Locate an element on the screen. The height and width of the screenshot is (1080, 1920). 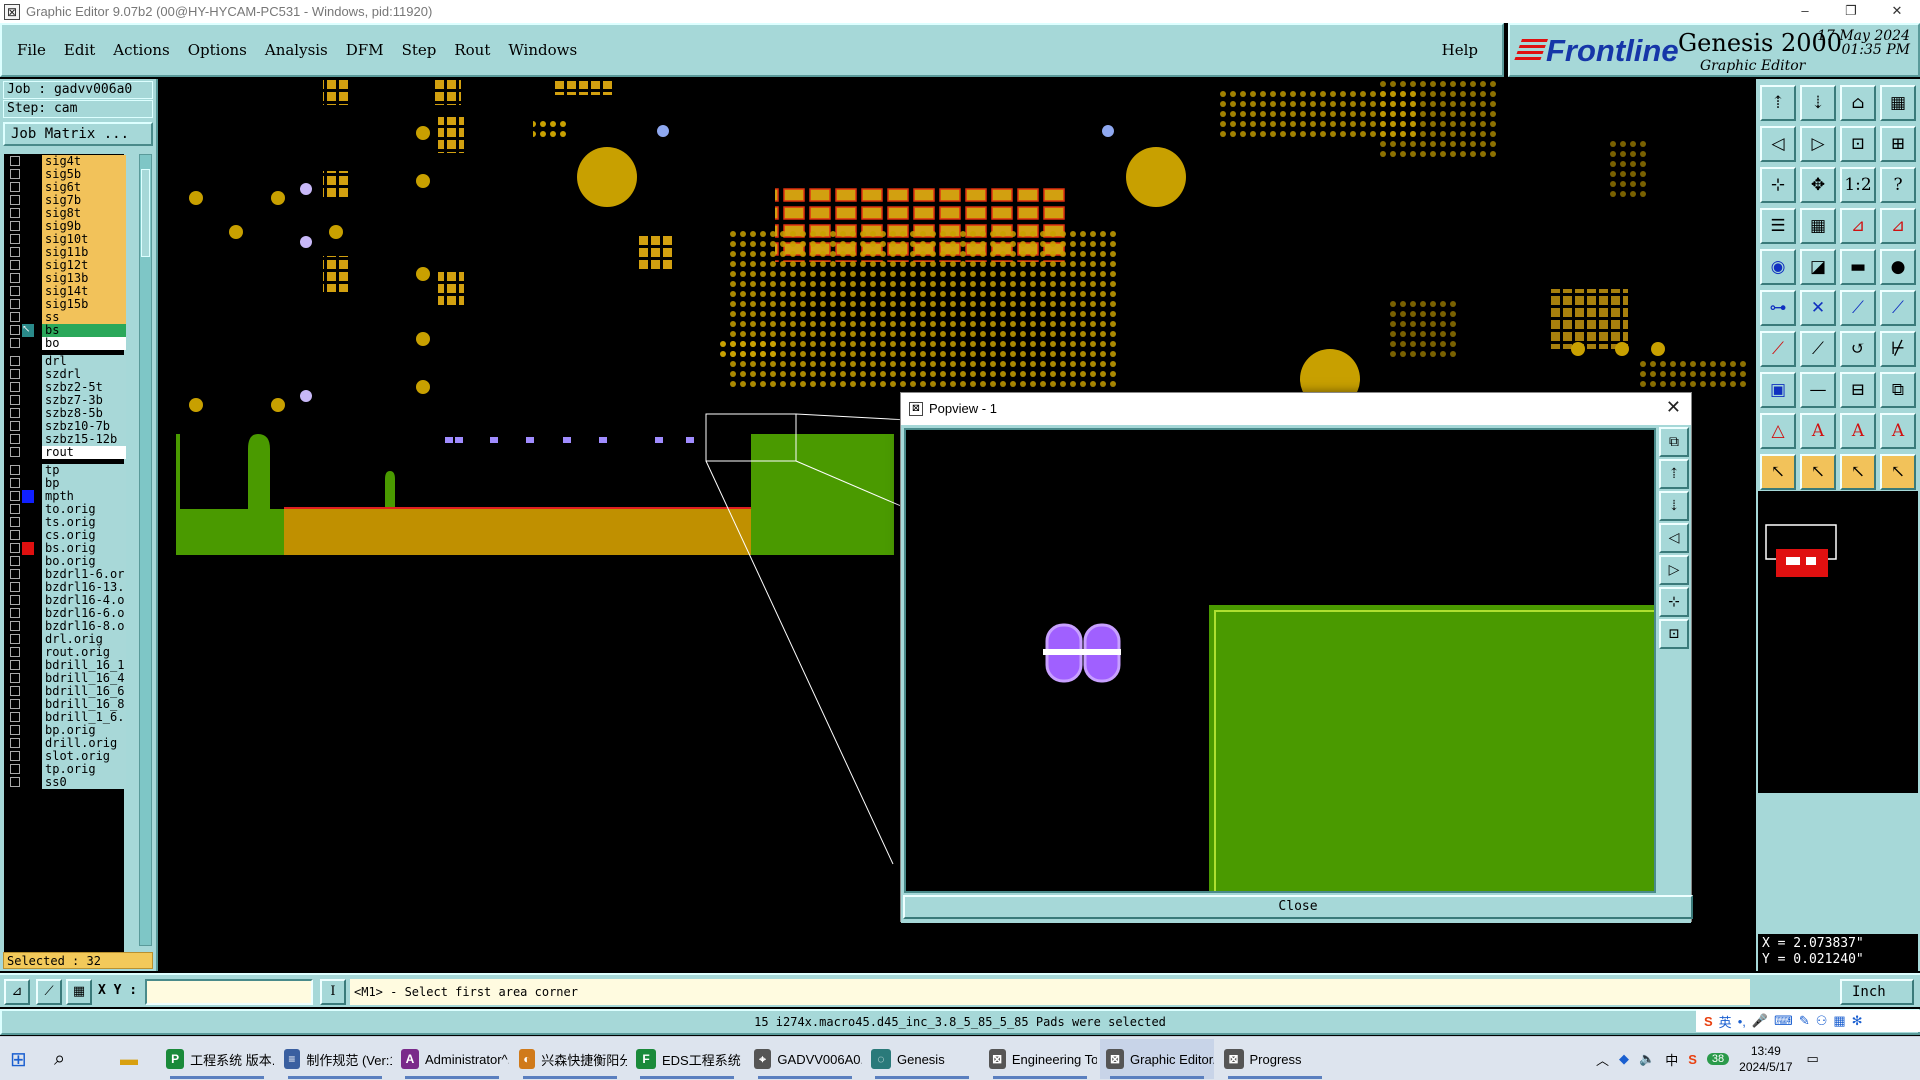
grid-mode-icon: ▦ is located at coordinates (79, 992).